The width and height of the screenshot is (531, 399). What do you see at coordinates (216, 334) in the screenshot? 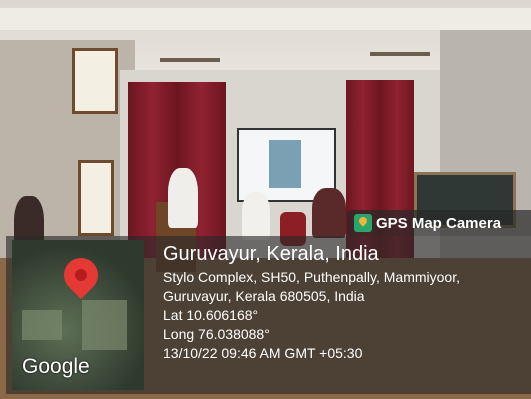
I see `longitude: Long 76.038088°` at bounding box center [216, 334].